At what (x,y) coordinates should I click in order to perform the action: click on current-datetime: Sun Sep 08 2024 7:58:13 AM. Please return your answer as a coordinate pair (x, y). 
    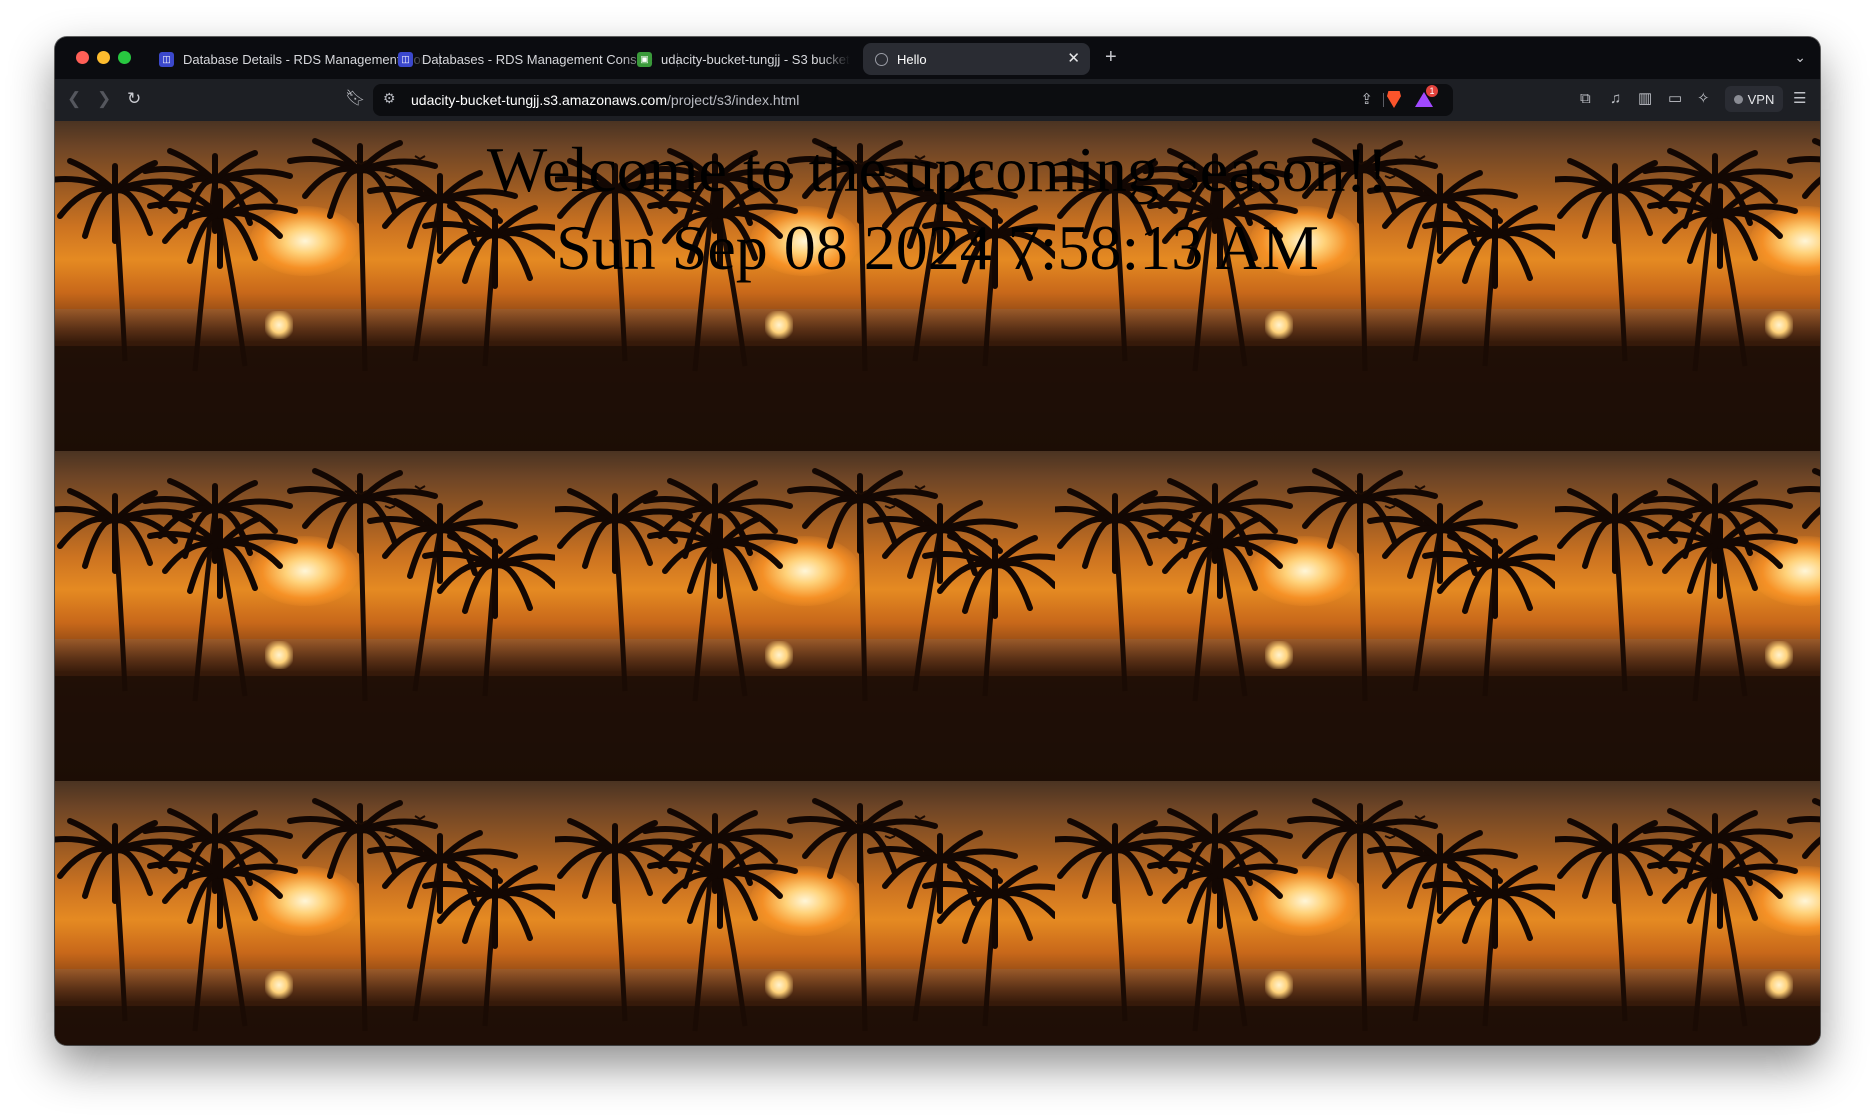
    Looking at the image, I should click on (937, 247).